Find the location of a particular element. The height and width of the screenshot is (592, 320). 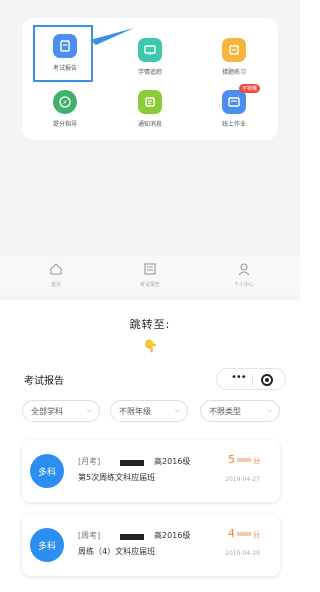

home-icon is located at coordinates (56, 269).